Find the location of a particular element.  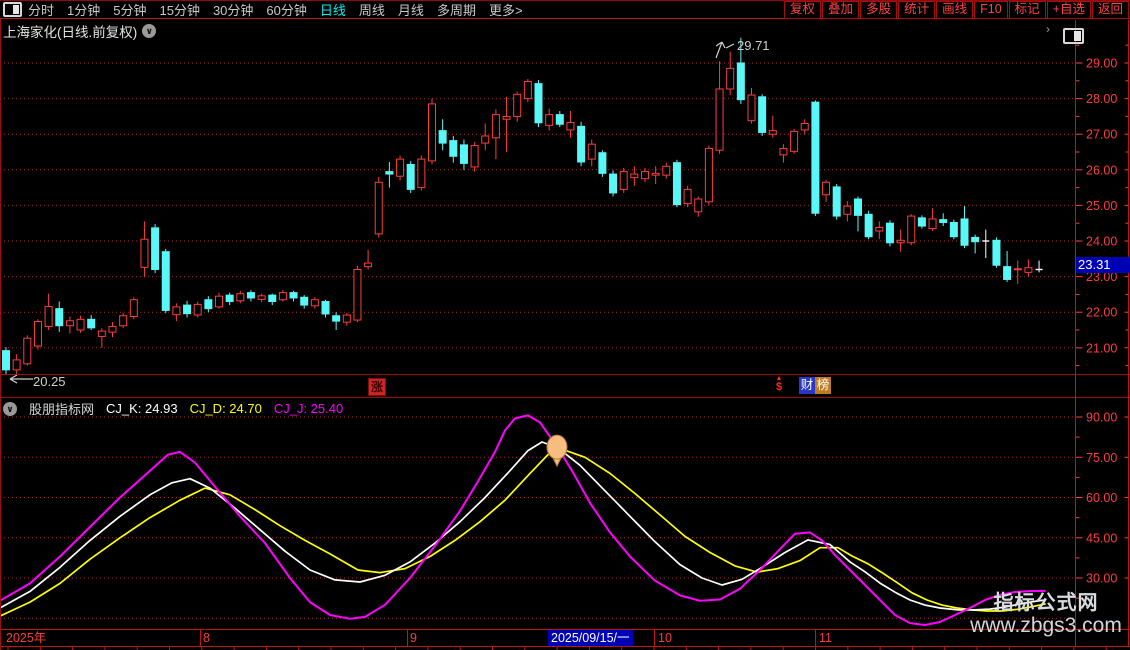

date-tick-label-2: 9 is located at coordinates (413, 638).